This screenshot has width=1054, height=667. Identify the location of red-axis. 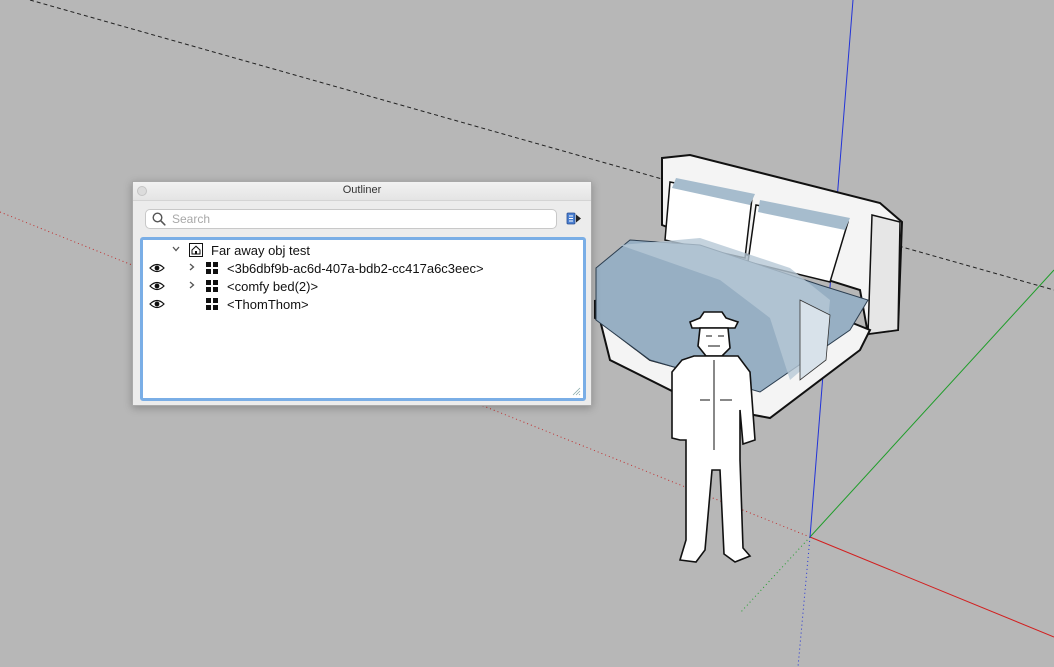
(931, 587).